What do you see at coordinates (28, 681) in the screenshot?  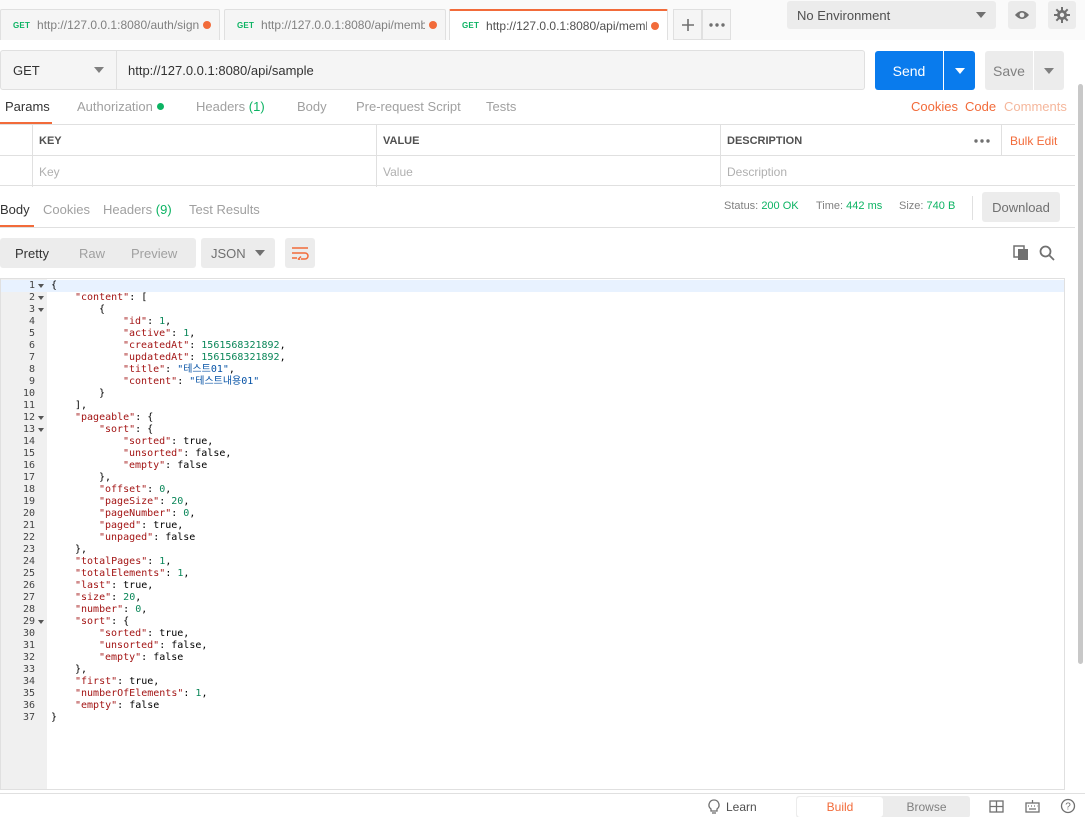 I see `line-number: 34` at bounding box center [28, 681].